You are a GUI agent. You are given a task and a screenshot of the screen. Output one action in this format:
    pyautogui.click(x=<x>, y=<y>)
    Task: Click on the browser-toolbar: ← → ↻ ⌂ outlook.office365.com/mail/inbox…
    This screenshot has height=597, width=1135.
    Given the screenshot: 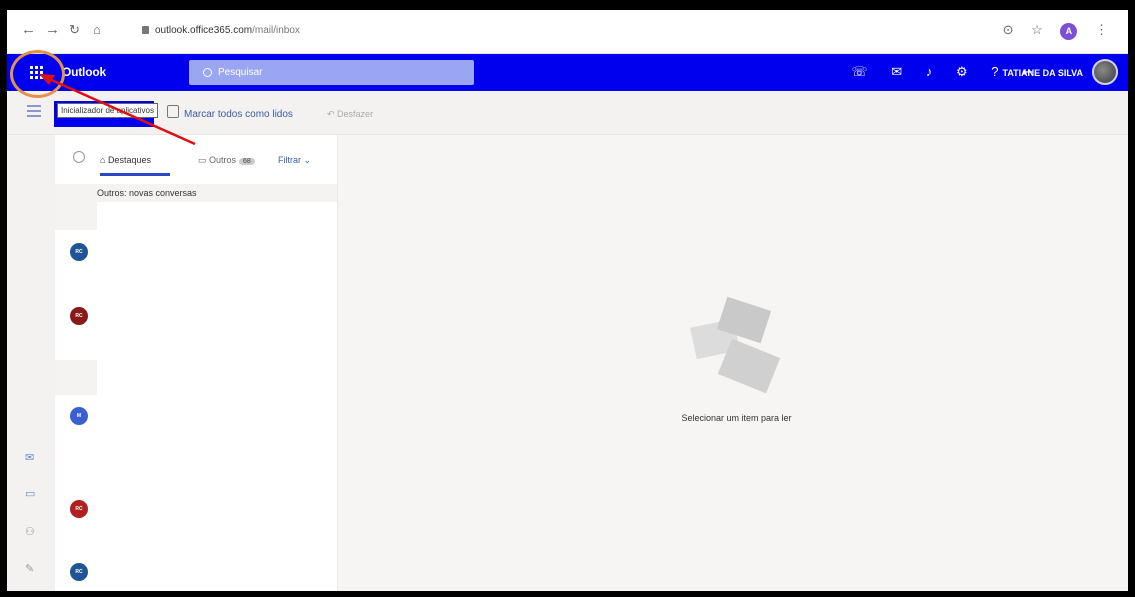 What is the action you would take?
    pyautogui.click(x=567, y=32)
    